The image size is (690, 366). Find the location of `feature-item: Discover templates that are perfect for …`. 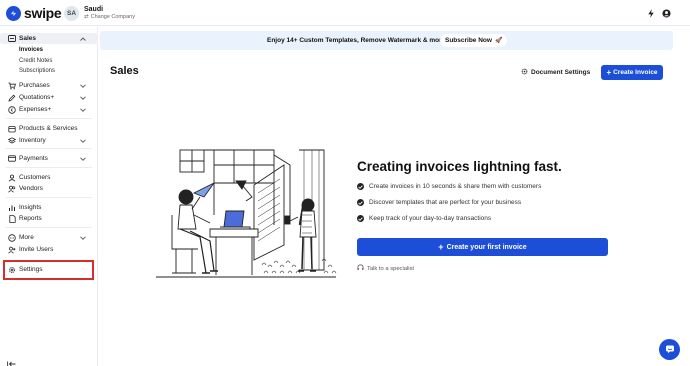

feature-item: Discover templates that are perfect for … is located at coordinates (439, 202).